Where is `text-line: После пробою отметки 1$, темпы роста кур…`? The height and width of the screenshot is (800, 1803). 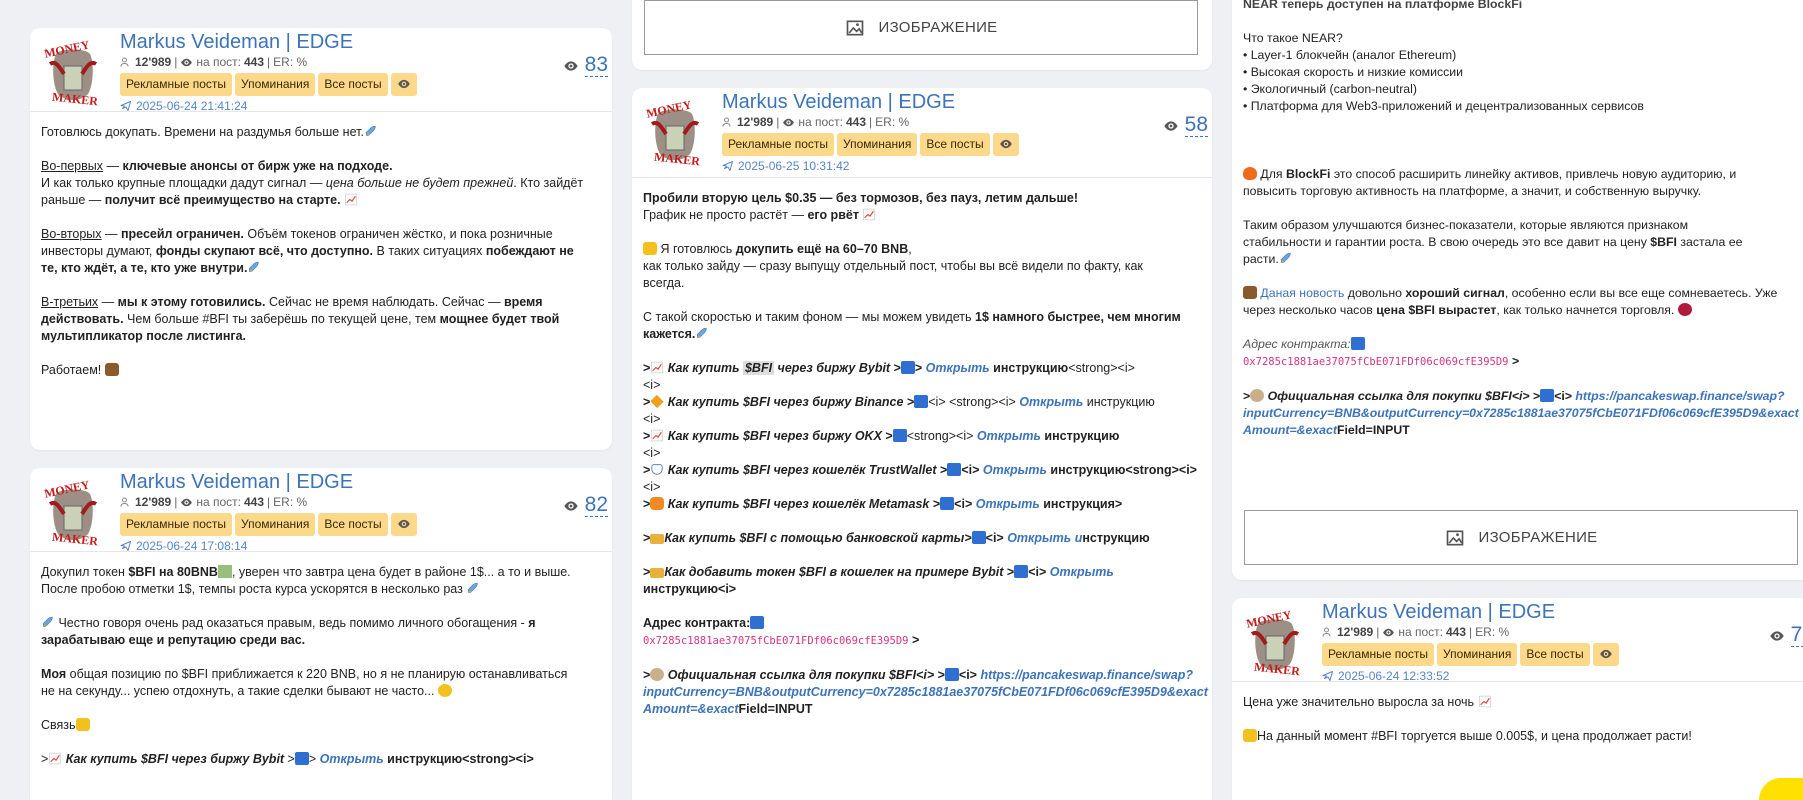
text-line: После пробою отметки 1$, темпы роста кур… is located at coordinates (252, 589).